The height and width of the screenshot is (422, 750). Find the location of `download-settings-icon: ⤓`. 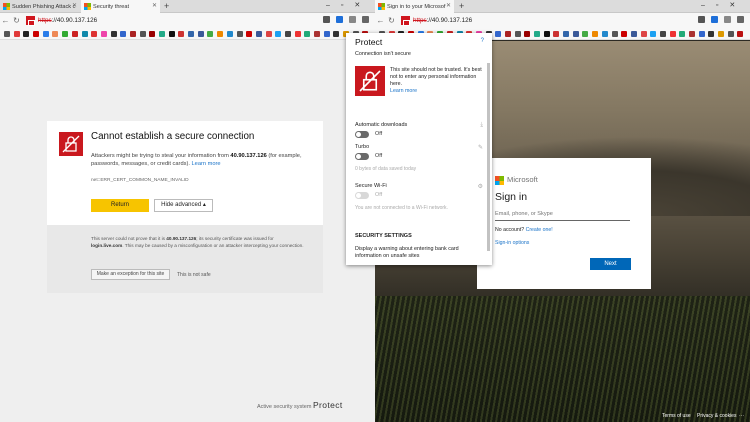

download-settings-icon: ⤓ is located at coordinates (481, 125).